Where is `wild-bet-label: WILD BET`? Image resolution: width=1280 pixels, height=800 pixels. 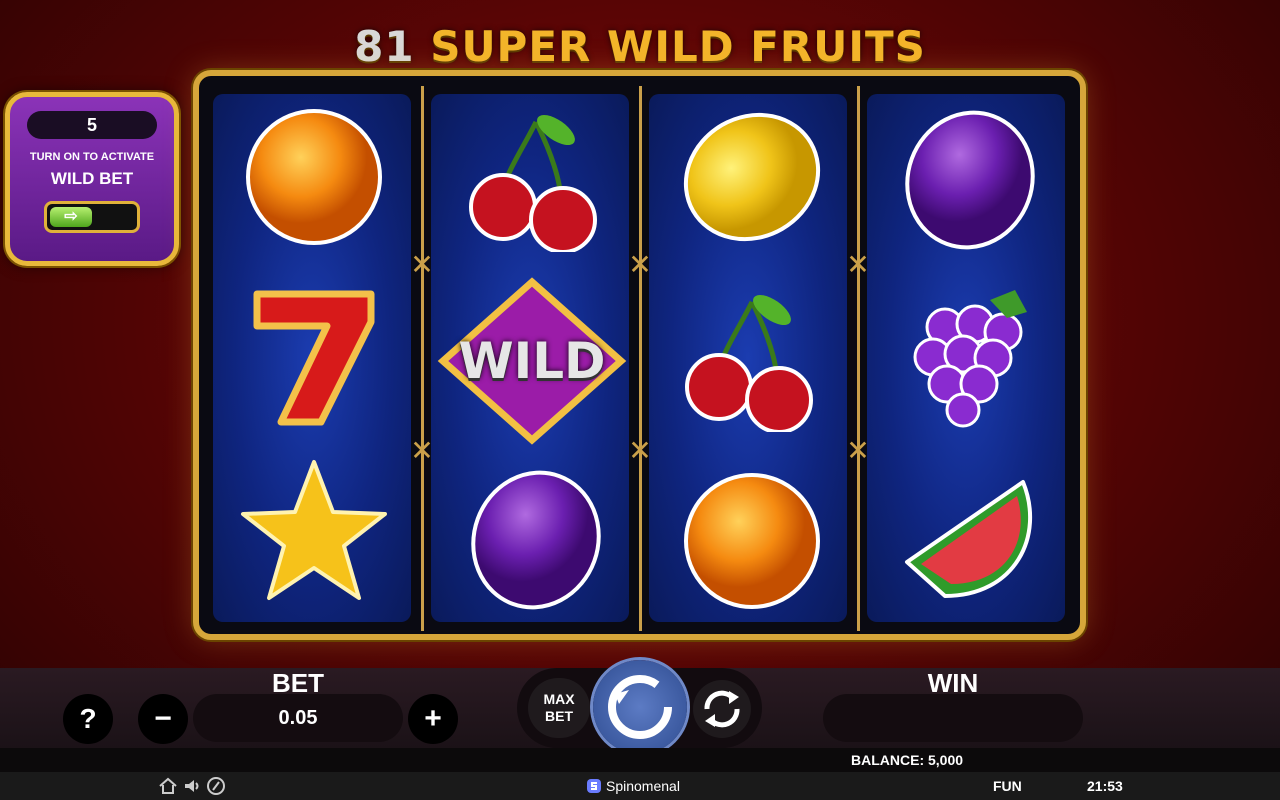 wild-bet-label: WILD BET is located at coordinates (92, 178).